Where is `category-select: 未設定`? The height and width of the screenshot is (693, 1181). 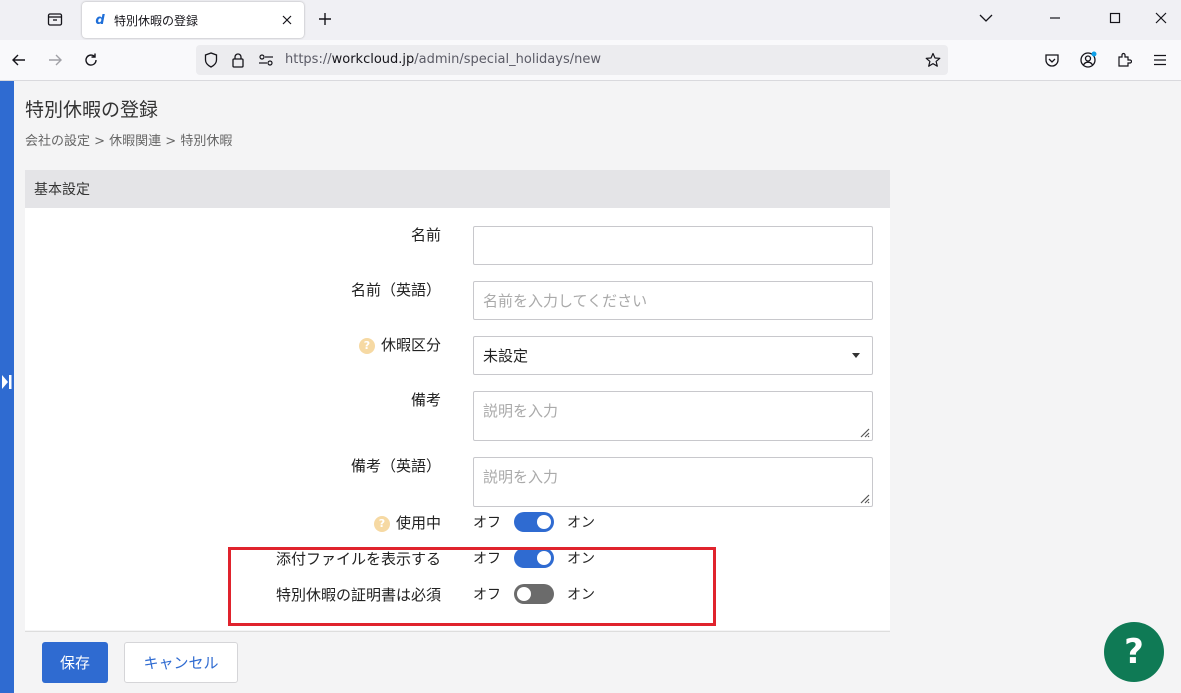 category-select: 未設定 is located at coordinates (673, 355).